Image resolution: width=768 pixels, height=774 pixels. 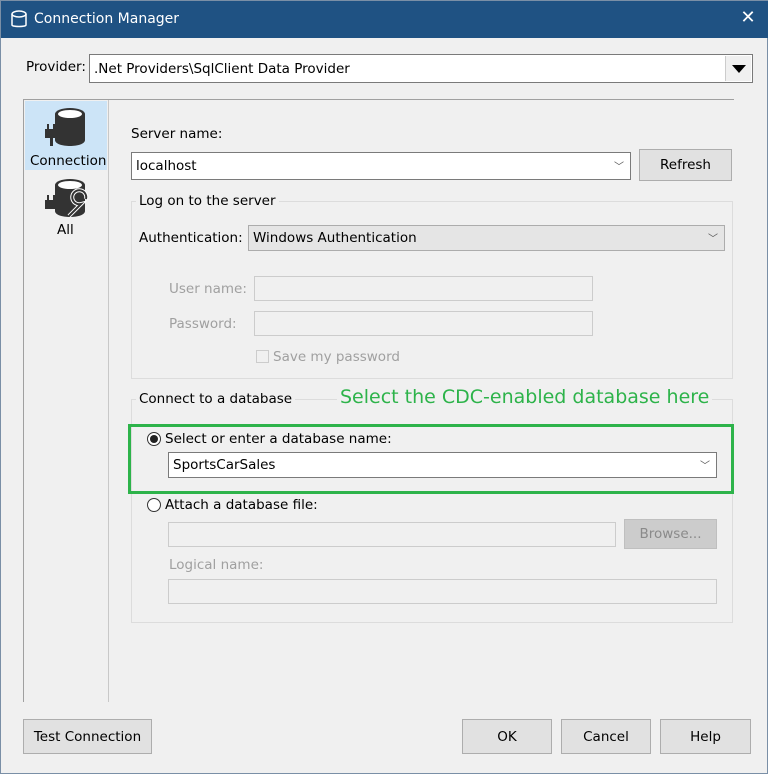 What do you see at coordinates (423, 288) in the screenshot?
I see `username-input` at bounding box center [423, 288].